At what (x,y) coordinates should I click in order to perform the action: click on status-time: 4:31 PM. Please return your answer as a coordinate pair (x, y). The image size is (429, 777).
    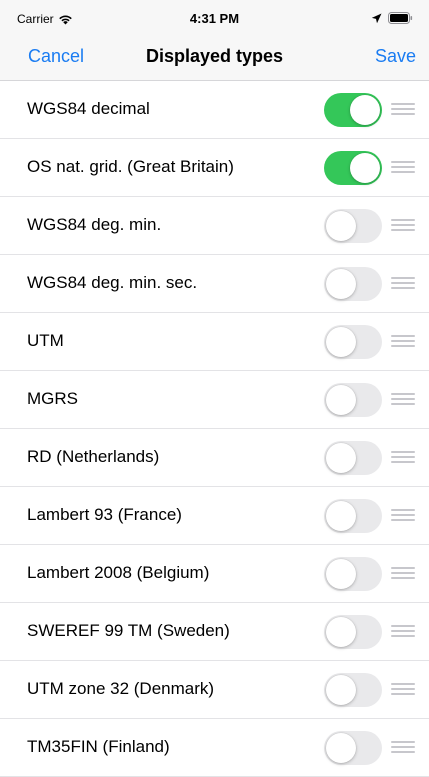
    Looking at the image, I should click on (214, 18).